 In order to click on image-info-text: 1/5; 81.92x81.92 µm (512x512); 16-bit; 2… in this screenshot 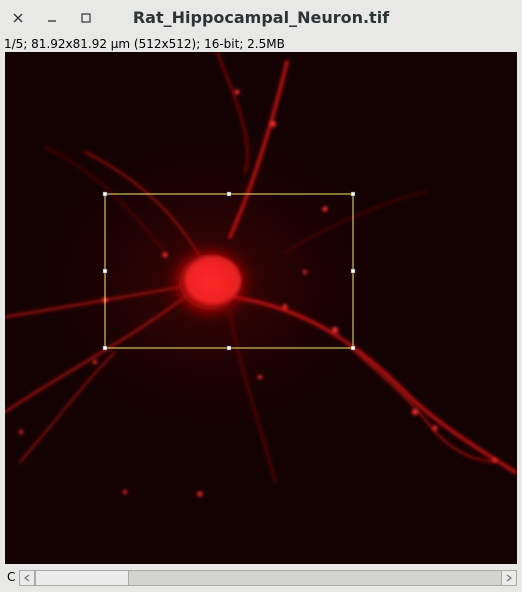, I will do `click(144, 44)`.